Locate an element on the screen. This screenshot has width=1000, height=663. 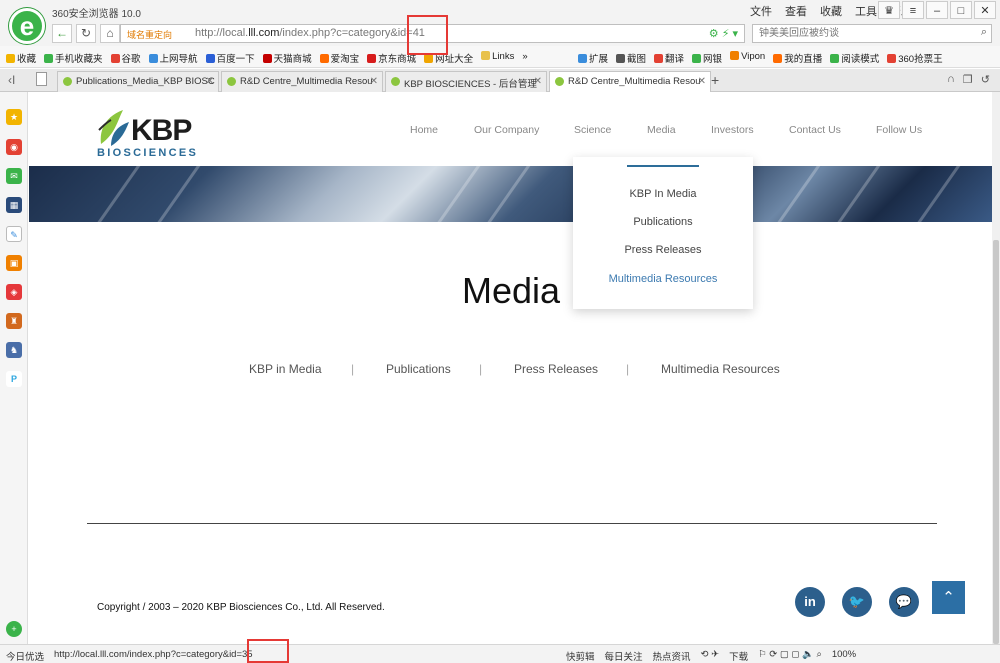
close-icon: ✕ is located at coordinates (985, 10).